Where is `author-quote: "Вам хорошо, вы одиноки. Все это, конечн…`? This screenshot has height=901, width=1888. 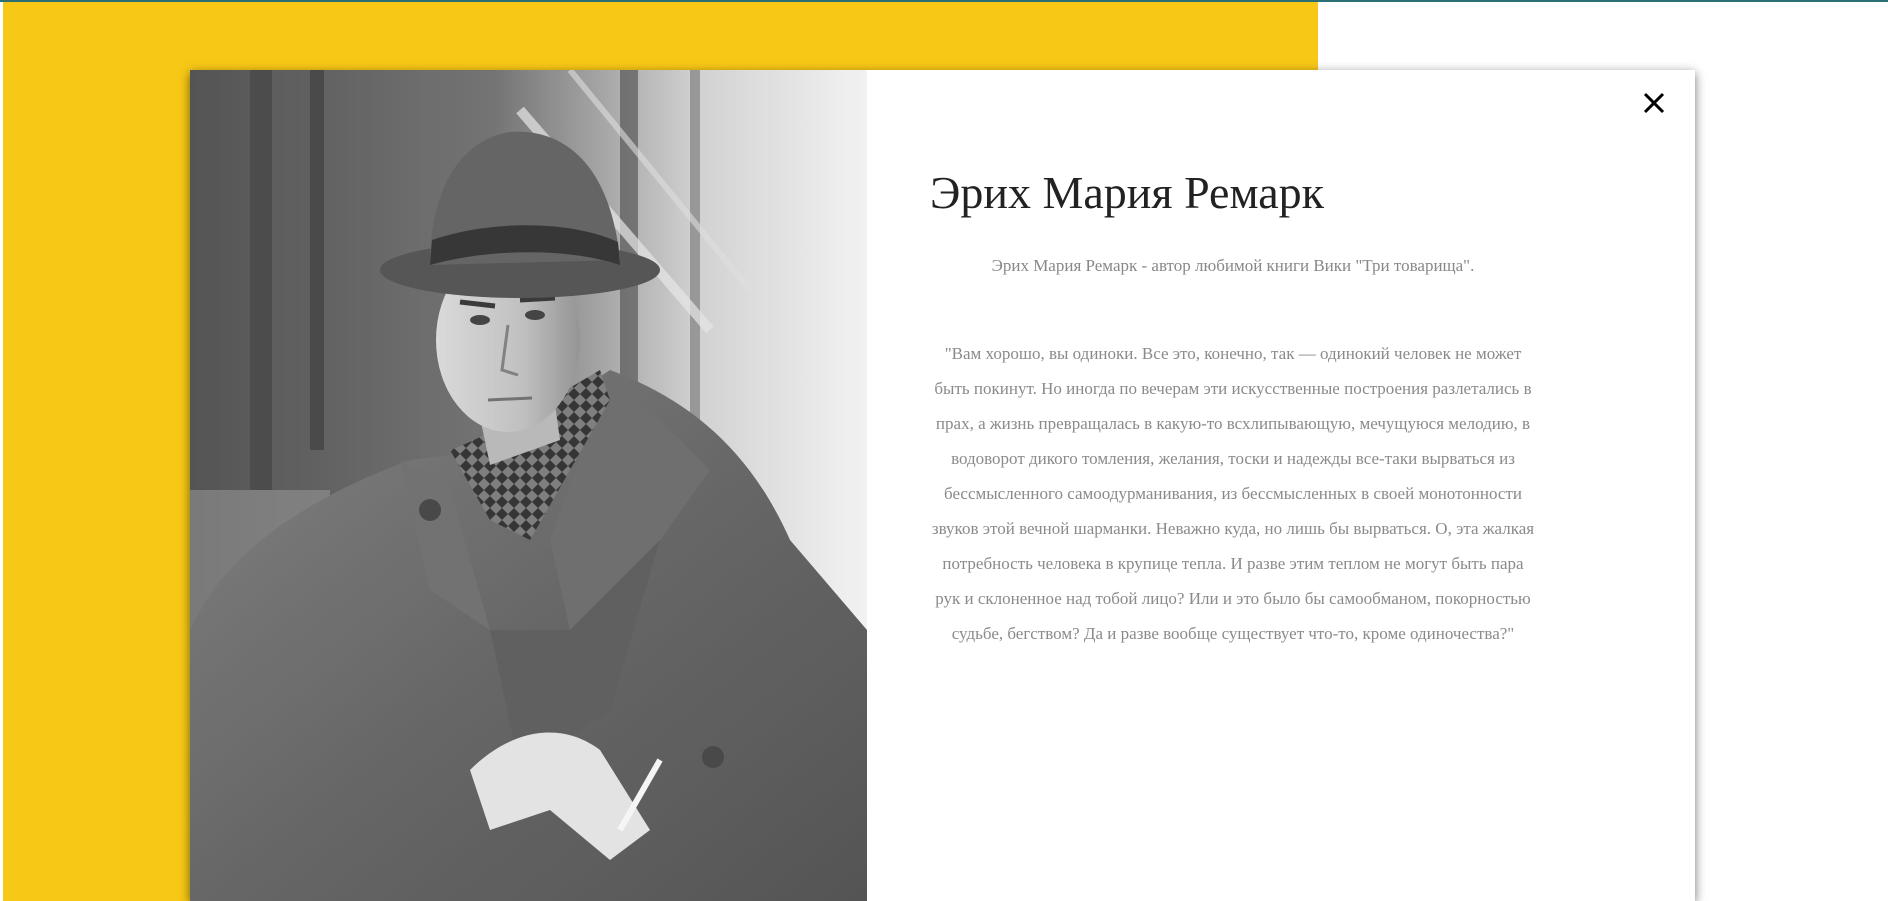
author-quote: "Вам хорошо, вы одиноки. Все это, конечн… is located at coordinates (1233, 493).